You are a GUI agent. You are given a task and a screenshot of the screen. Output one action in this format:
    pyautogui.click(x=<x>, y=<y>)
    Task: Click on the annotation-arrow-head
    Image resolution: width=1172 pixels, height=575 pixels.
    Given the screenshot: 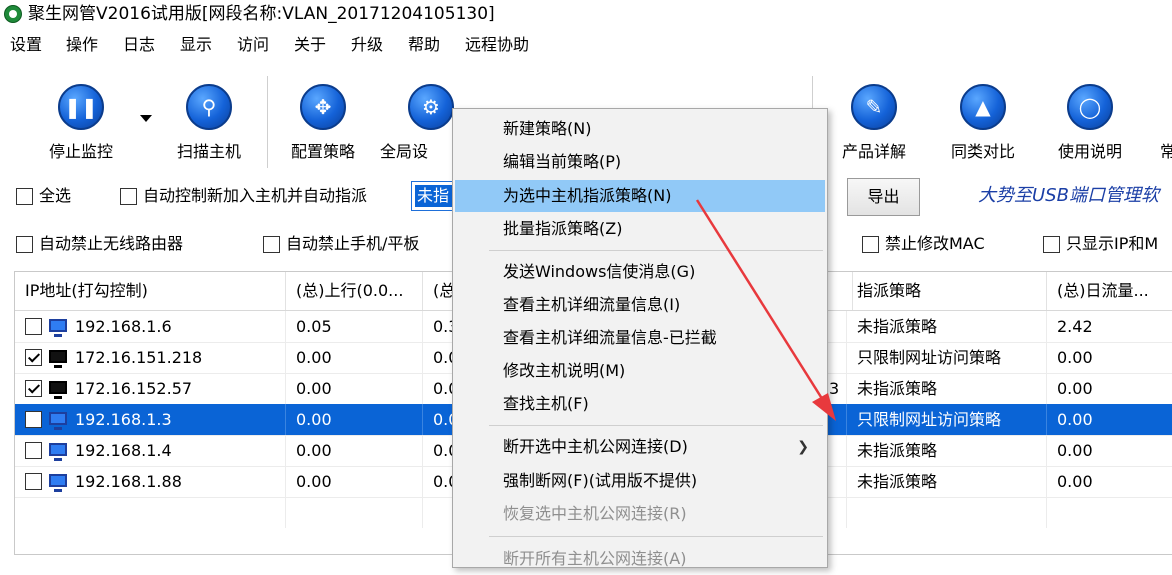 What is the action you would take?
    pyautogui.click(x=824, y=407)
    